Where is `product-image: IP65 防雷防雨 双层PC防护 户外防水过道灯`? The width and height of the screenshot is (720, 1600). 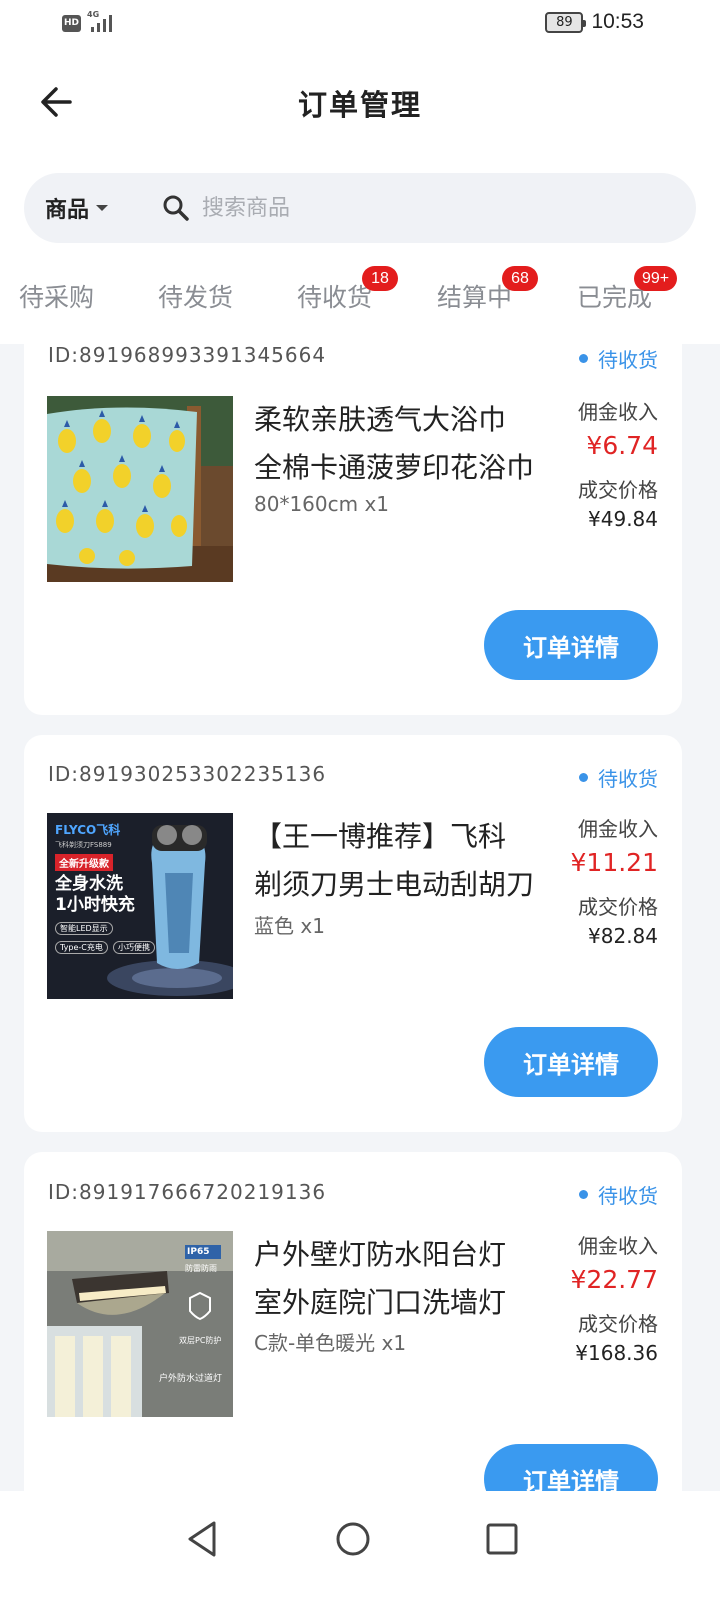
product-image: IP65 防雷防雨 双层PC防护 户外防水过道灯 is located at coordinates (140, 1324).